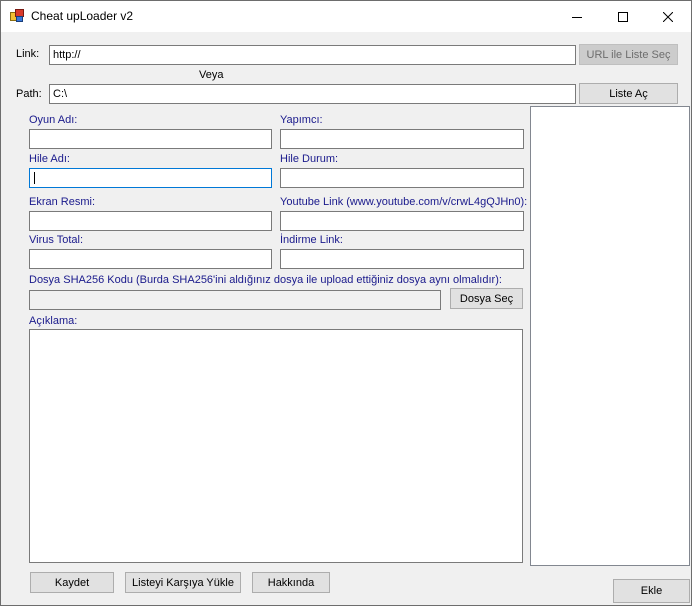  What do you see at coordinates (150, 139) in the screenshot?
I see `game-name-input` at bounding box center [150, 139].